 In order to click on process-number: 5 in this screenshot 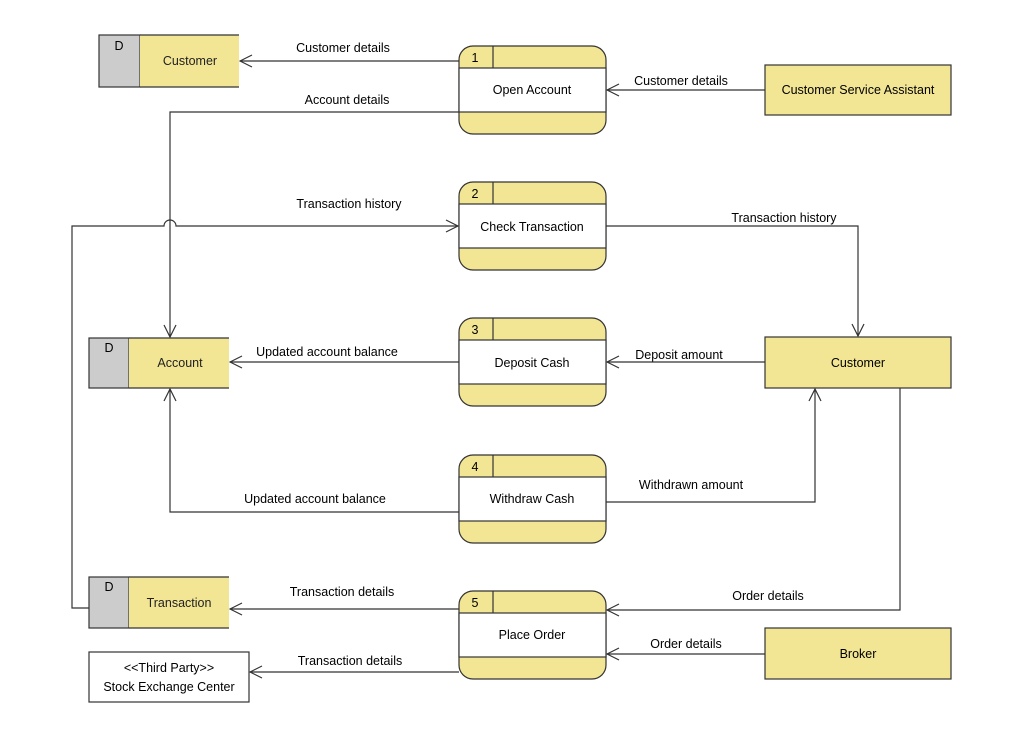, I will do `click(475, 603)`.